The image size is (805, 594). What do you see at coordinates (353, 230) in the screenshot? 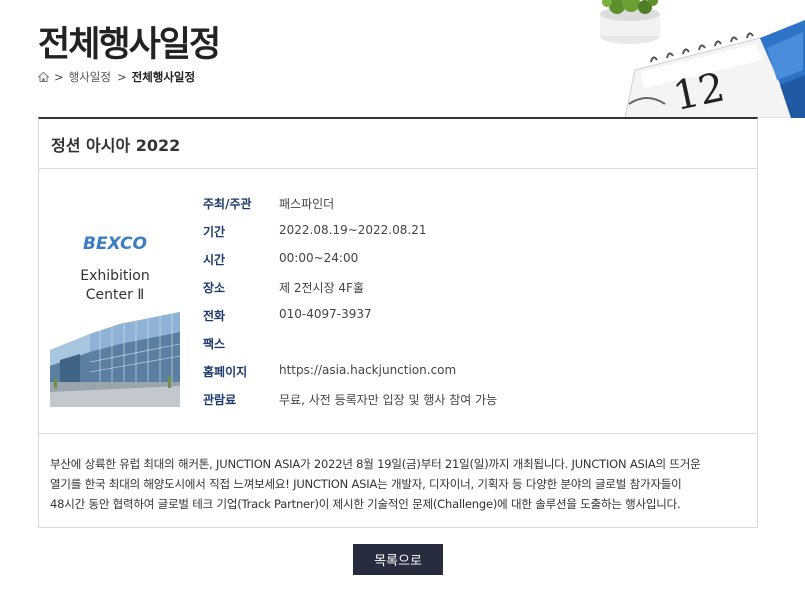
I see `info-value: 2022.08.19~2022.08.21` at bounding box center [353, 230].